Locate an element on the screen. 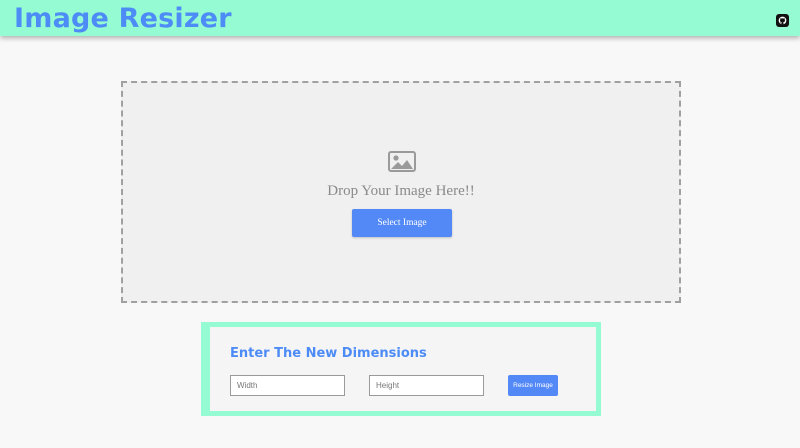  drop-zone-text: Drop Your Image Here!! is located at coordinates (401, 191).